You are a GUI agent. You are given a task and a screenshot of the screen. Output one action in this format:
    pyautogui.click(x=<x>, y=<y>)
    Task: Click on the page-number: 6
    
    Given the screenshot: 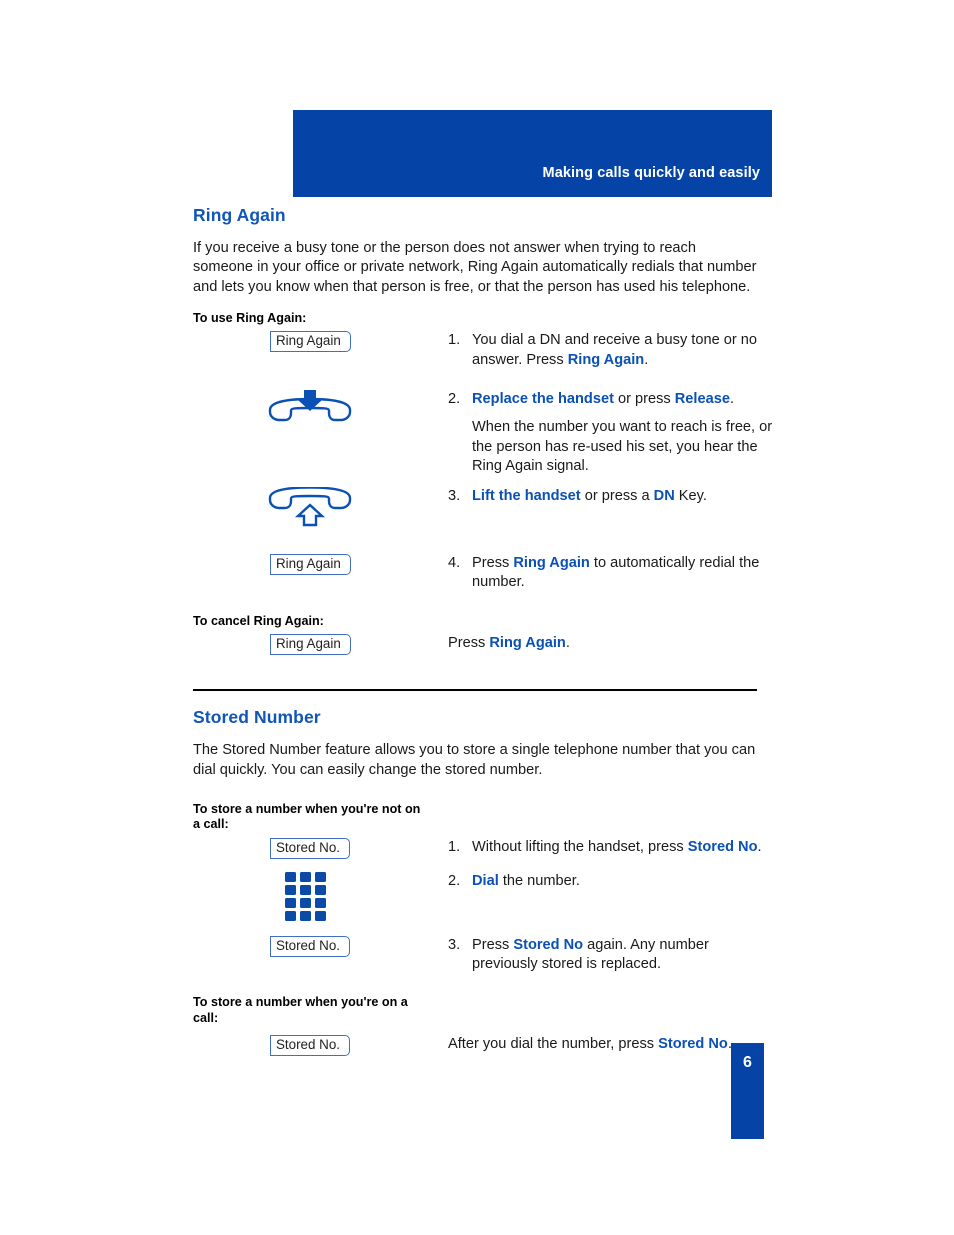 What is the action you would take?
    pyautogui.click(x=747, y=1062)
    